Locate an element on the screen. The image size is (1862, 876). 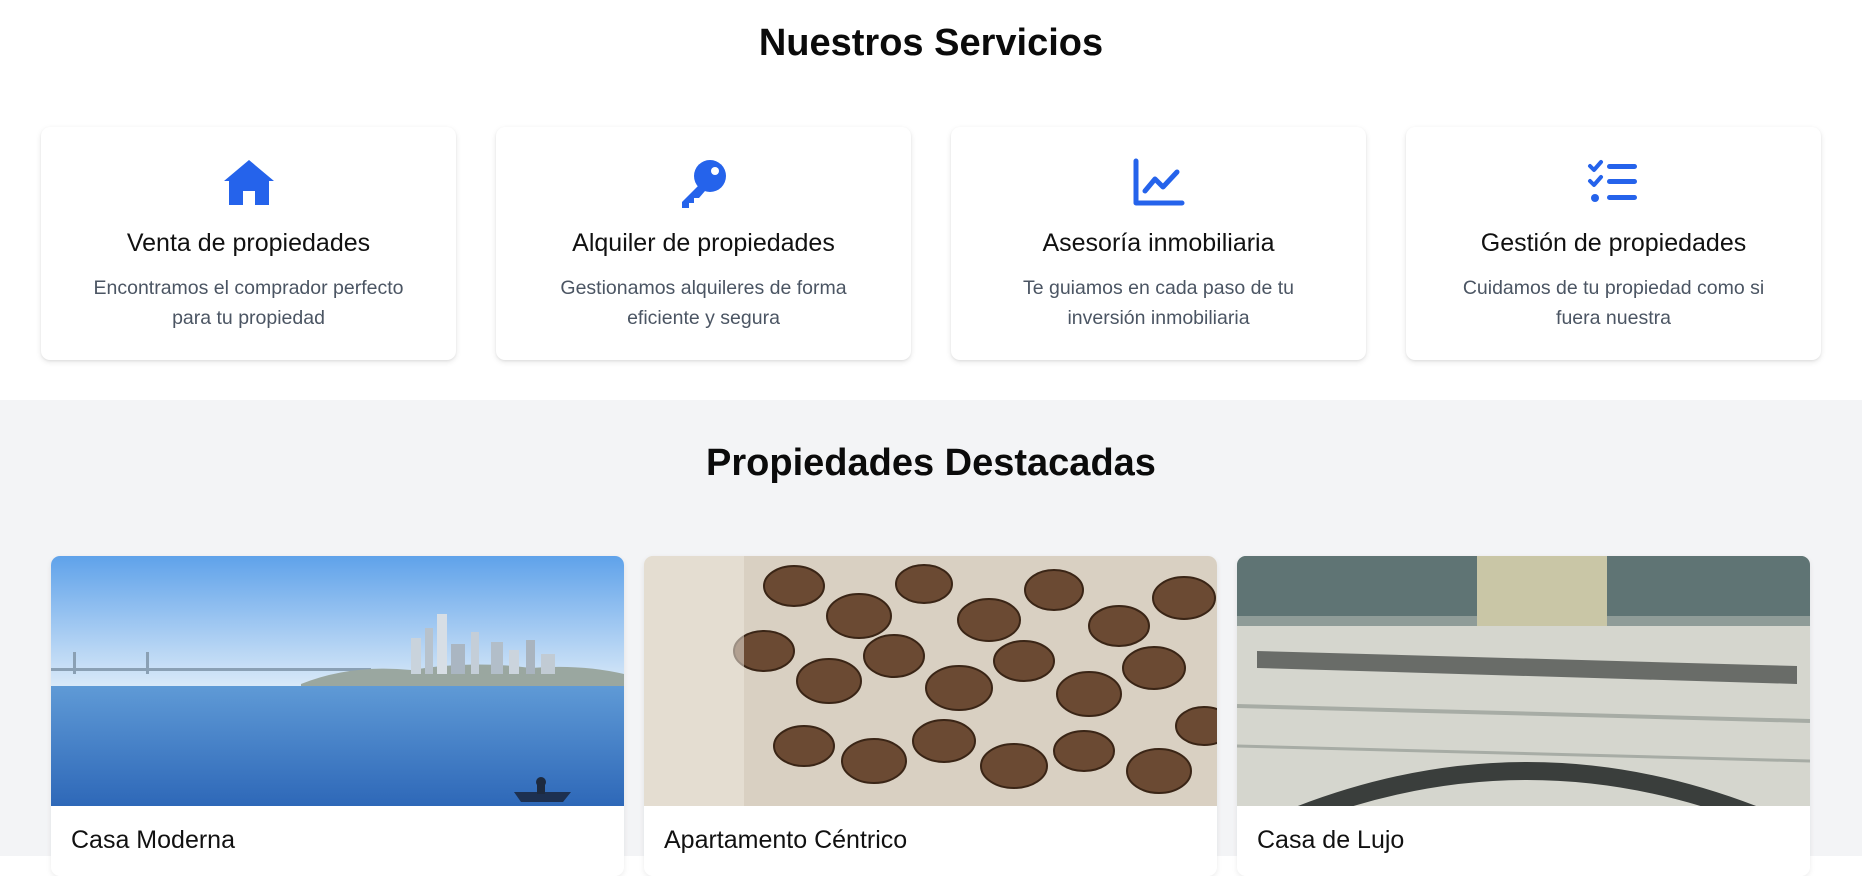
checklist-icon is located at coordinates (1613, 183).